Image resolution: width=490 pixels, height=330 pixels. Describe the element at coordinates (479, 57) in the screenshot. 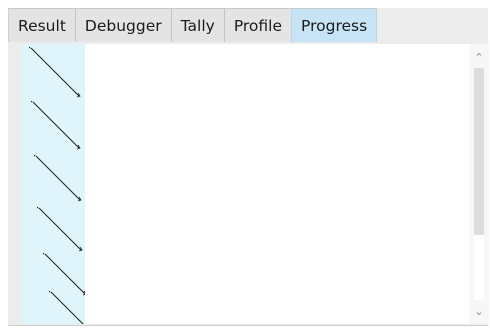

I see `chevron-up-icon: ⌃` at that location.